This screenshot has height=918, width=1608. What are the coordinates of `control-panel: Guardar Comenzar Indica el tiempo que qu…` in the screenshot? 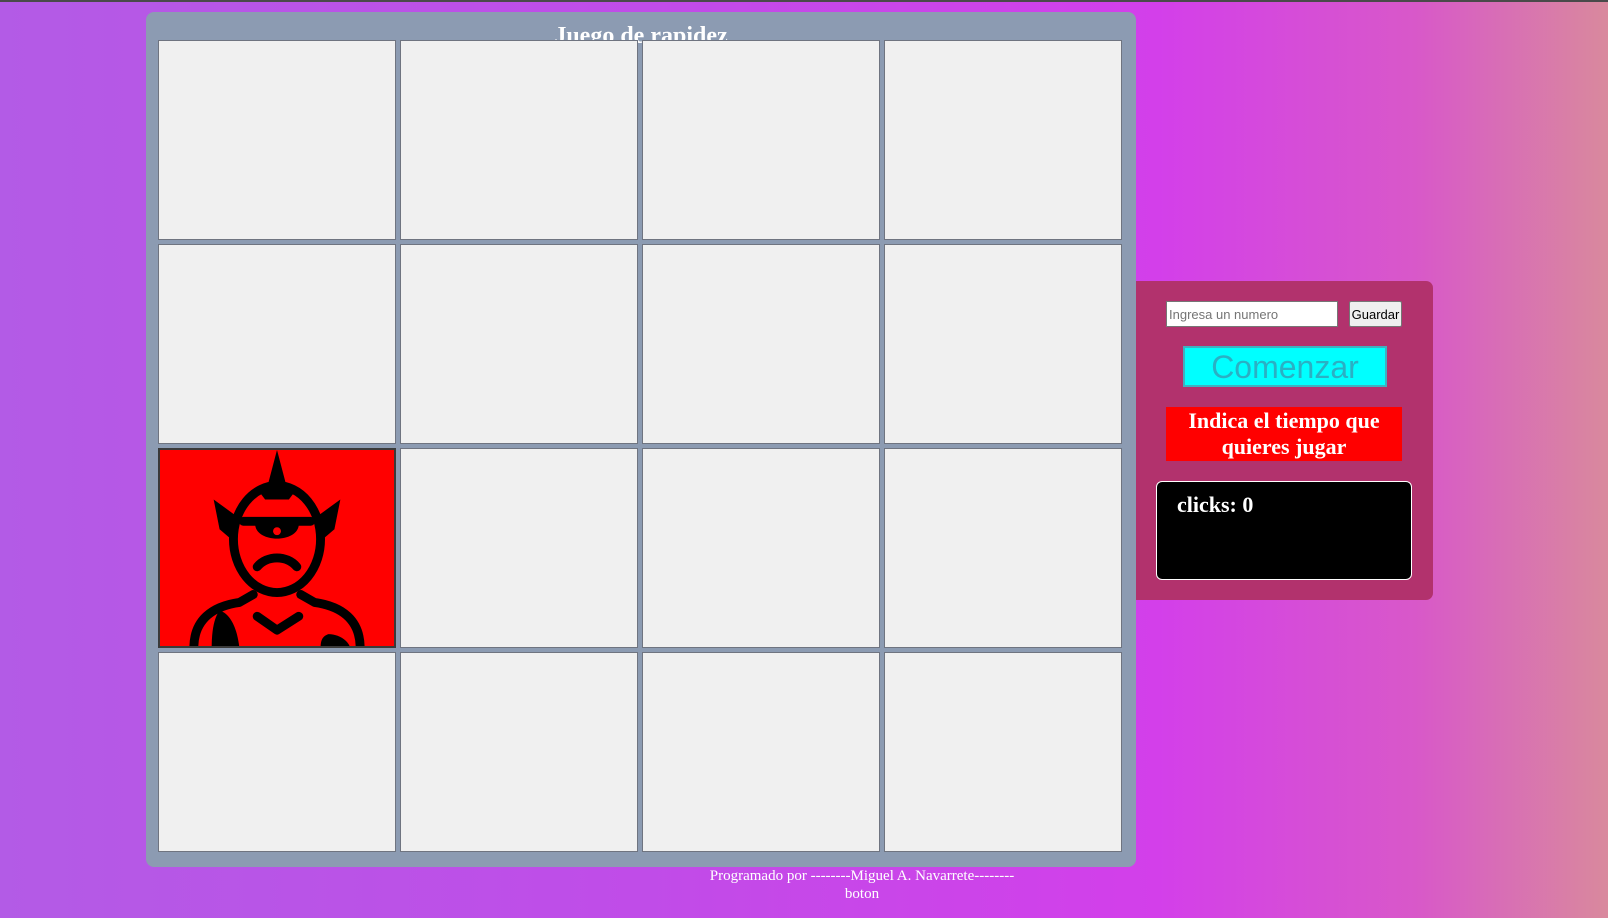 It's located at (1284, 440).